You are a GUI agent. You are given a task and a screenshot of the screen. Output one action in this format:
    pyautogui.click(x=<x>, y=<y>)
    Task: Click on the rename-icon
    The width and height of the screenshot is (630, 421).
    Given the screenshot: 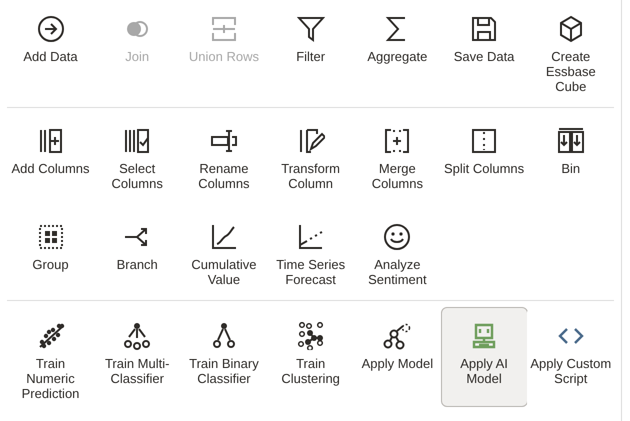 What is the action you would take?
    pyautogui.click(x=224, y=141)
    